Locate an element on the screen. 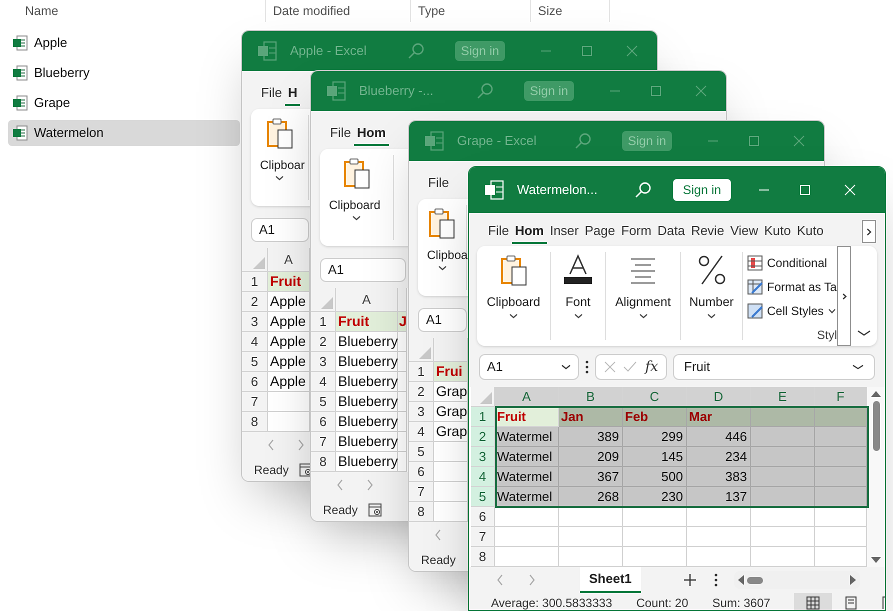  vertical-scrollbar is located at coordinates (876, 477).